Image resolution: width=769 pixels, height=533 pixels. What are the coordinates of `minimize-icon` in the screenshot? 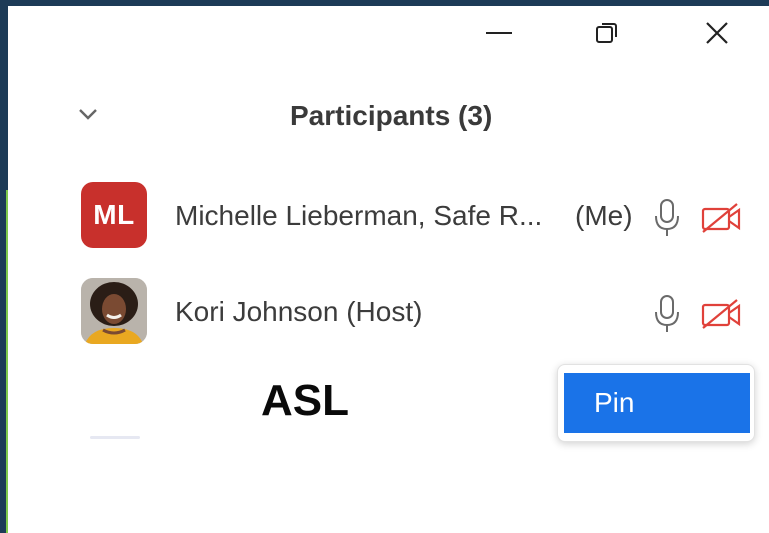 It's located at (499, 33).